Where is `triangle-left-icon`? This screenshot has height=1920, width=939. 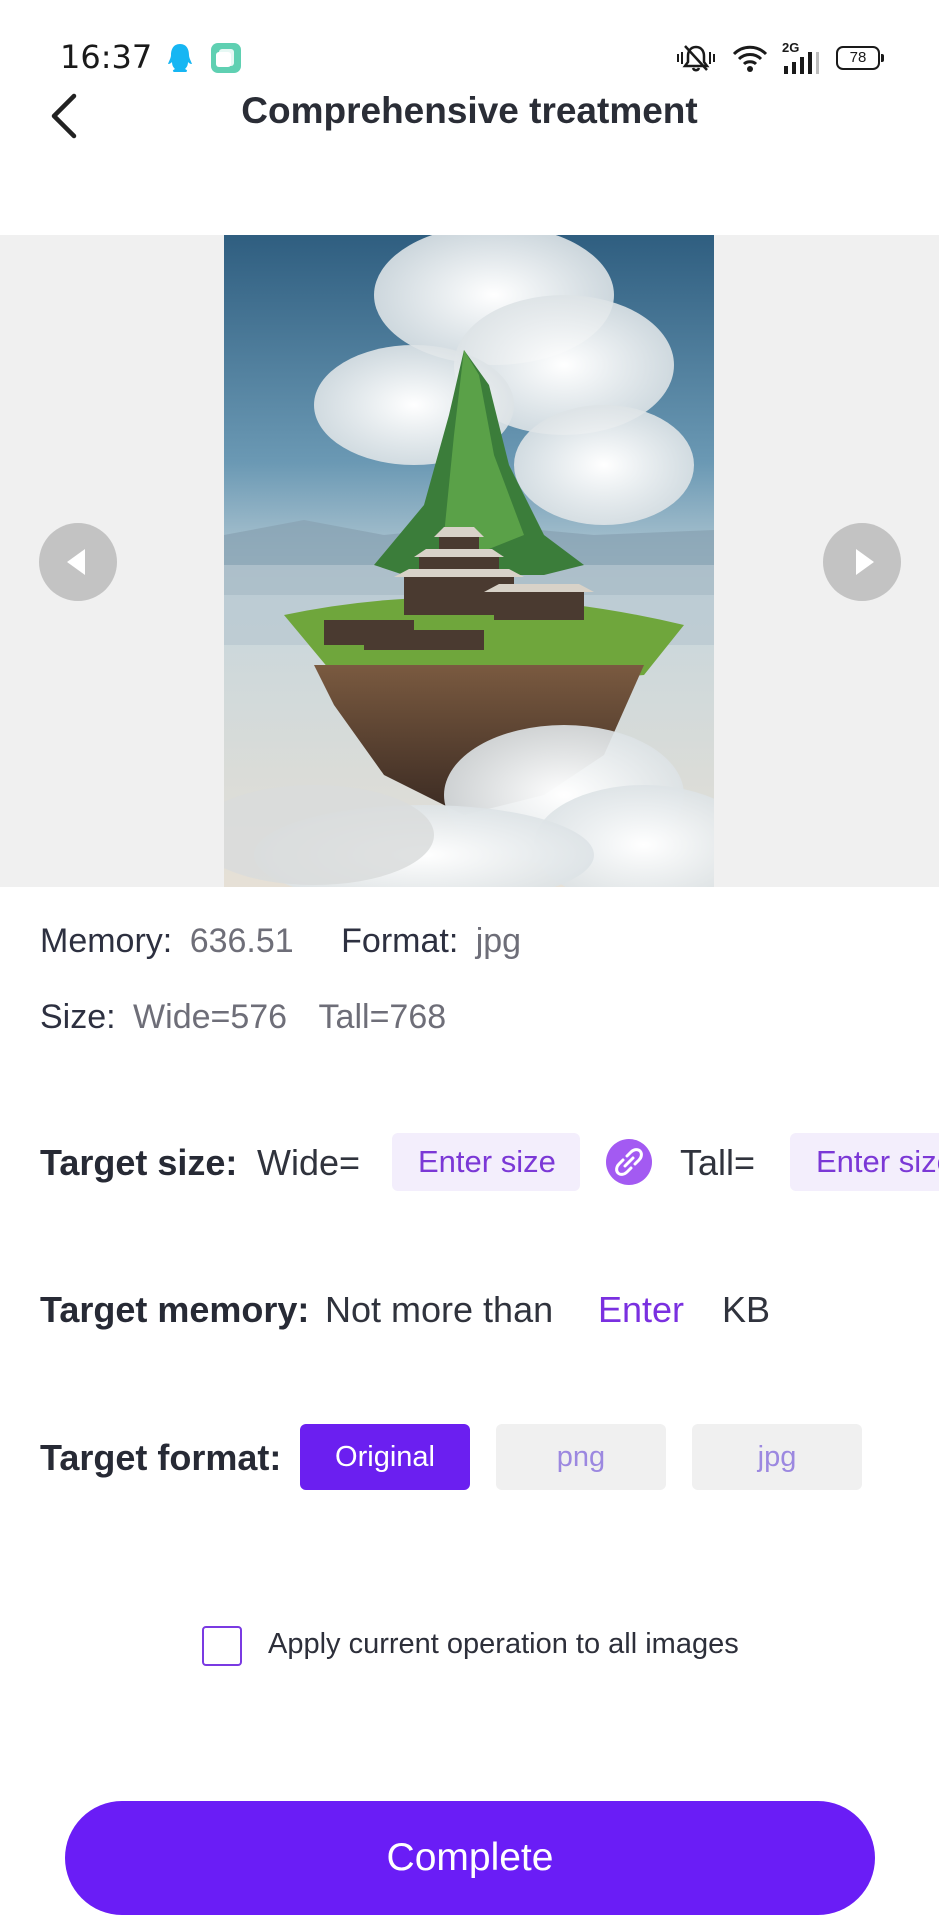 triangle-left-icon is located at coordinates (76, 562).